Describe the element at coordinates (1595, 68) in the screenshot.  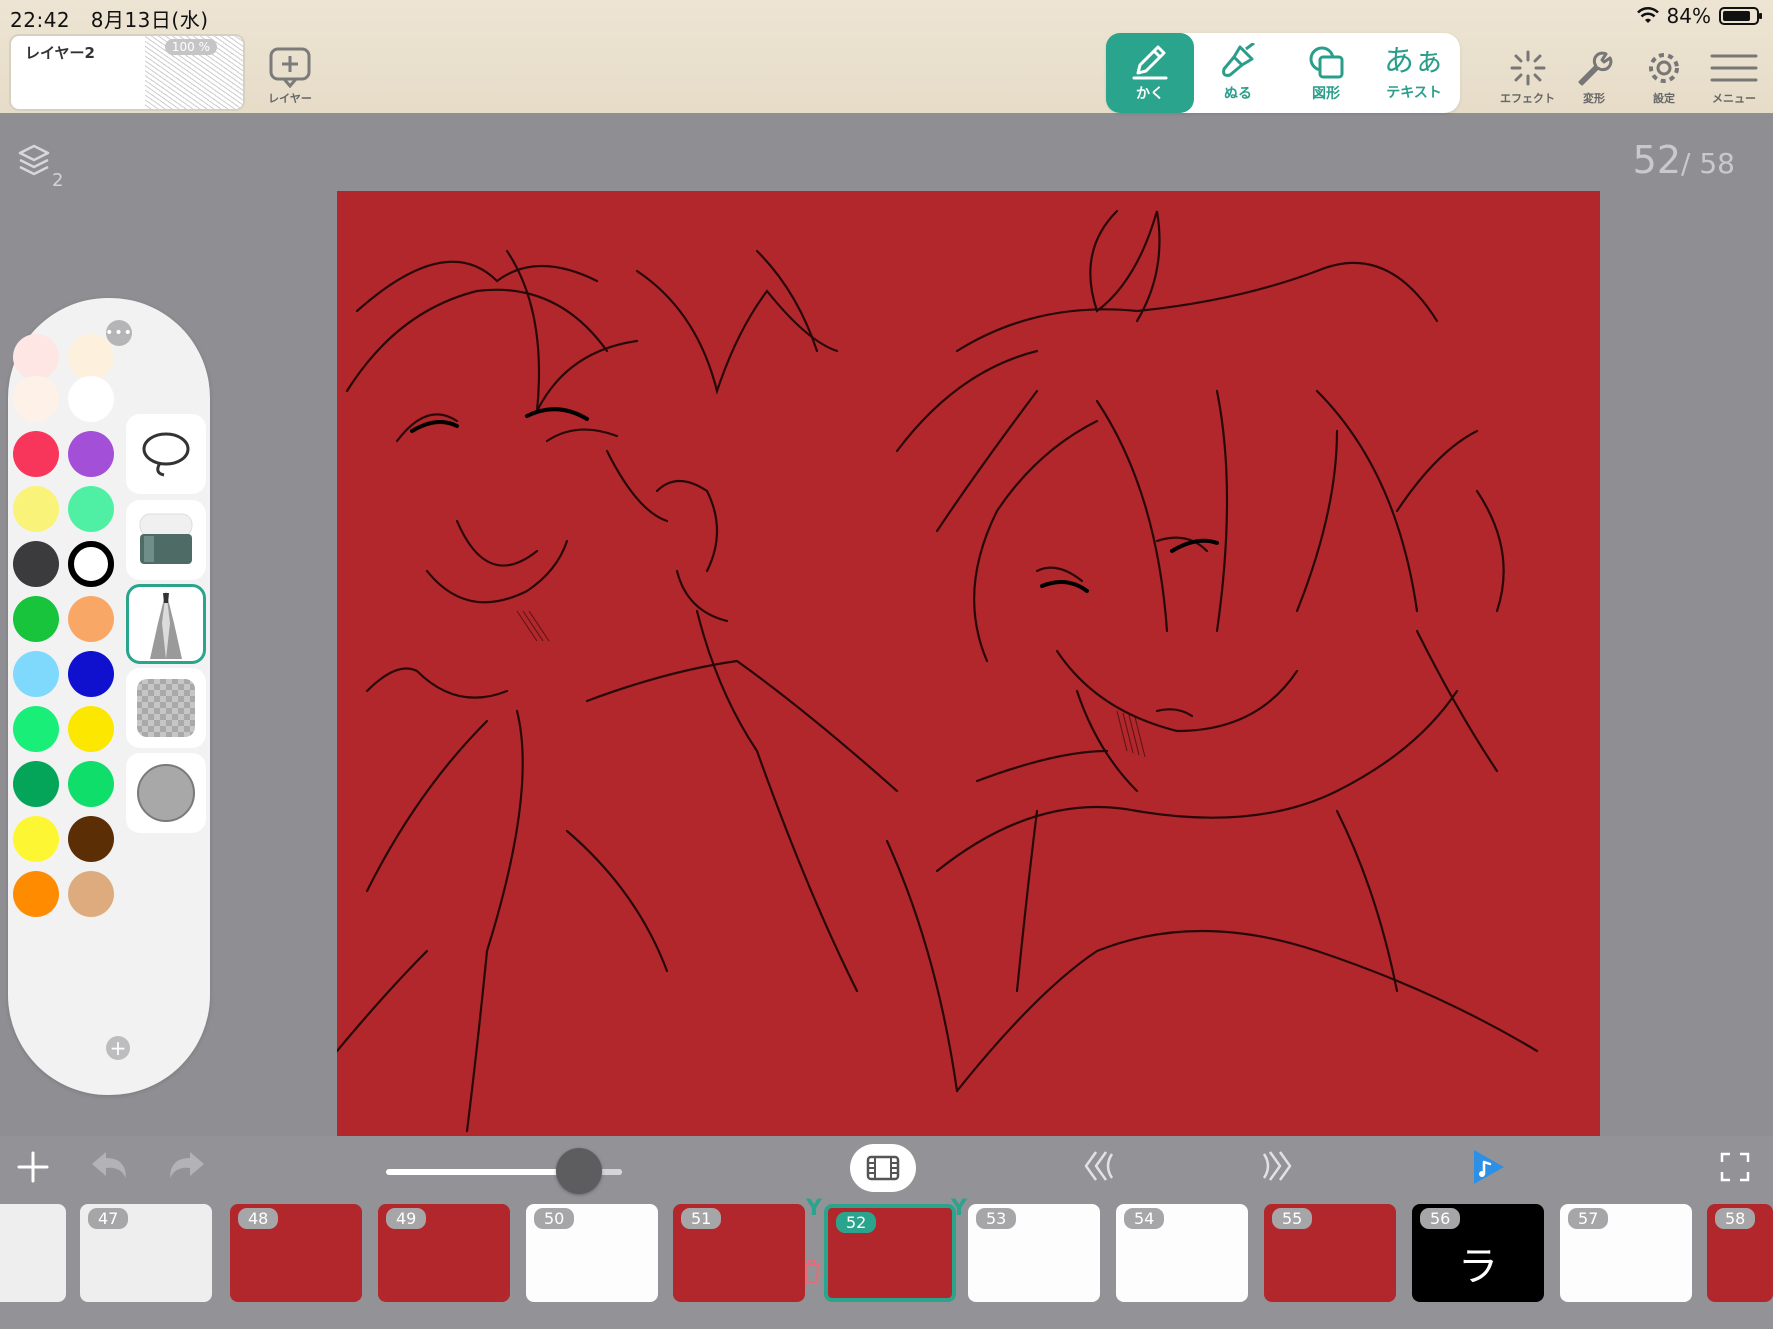
I see `wrench-icon` at that location.